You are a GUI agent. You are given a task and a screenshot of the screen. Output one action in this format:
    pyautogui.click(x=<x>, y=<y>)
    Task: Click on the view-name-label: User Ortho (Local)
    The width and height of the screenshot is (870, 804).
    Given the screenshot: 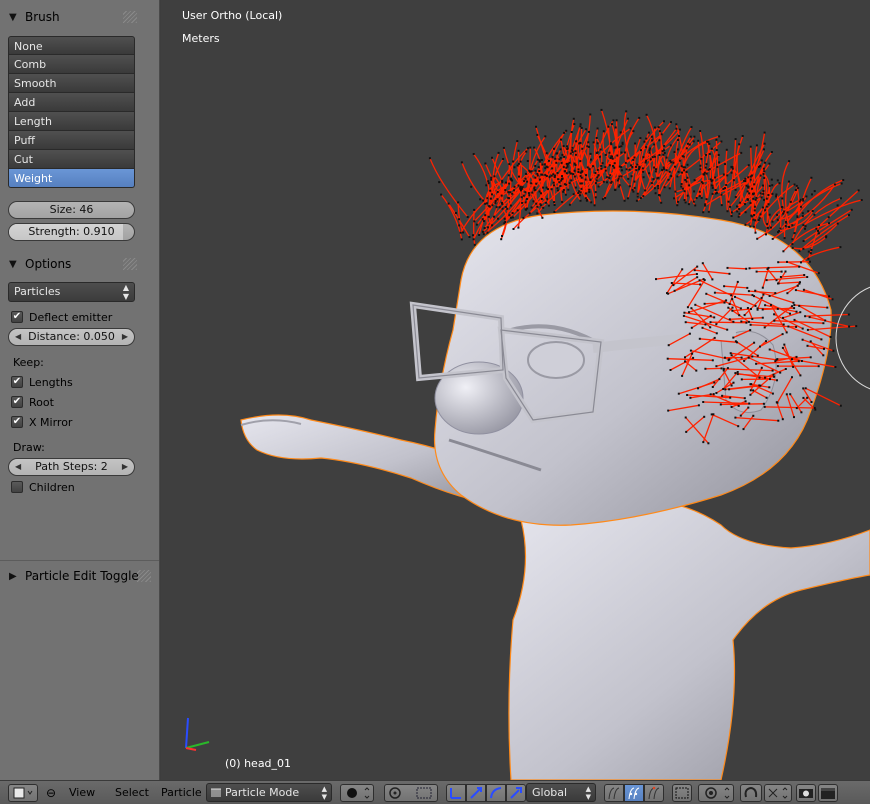 What is the action you would take?
    pyautogui.click(x=232, y=15)
    